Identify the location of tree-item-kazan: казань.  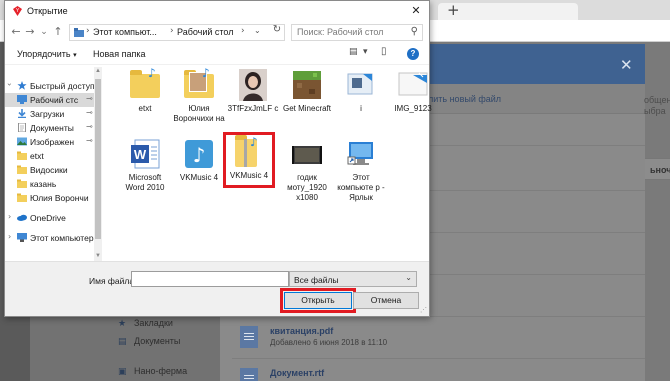
(50, 184).